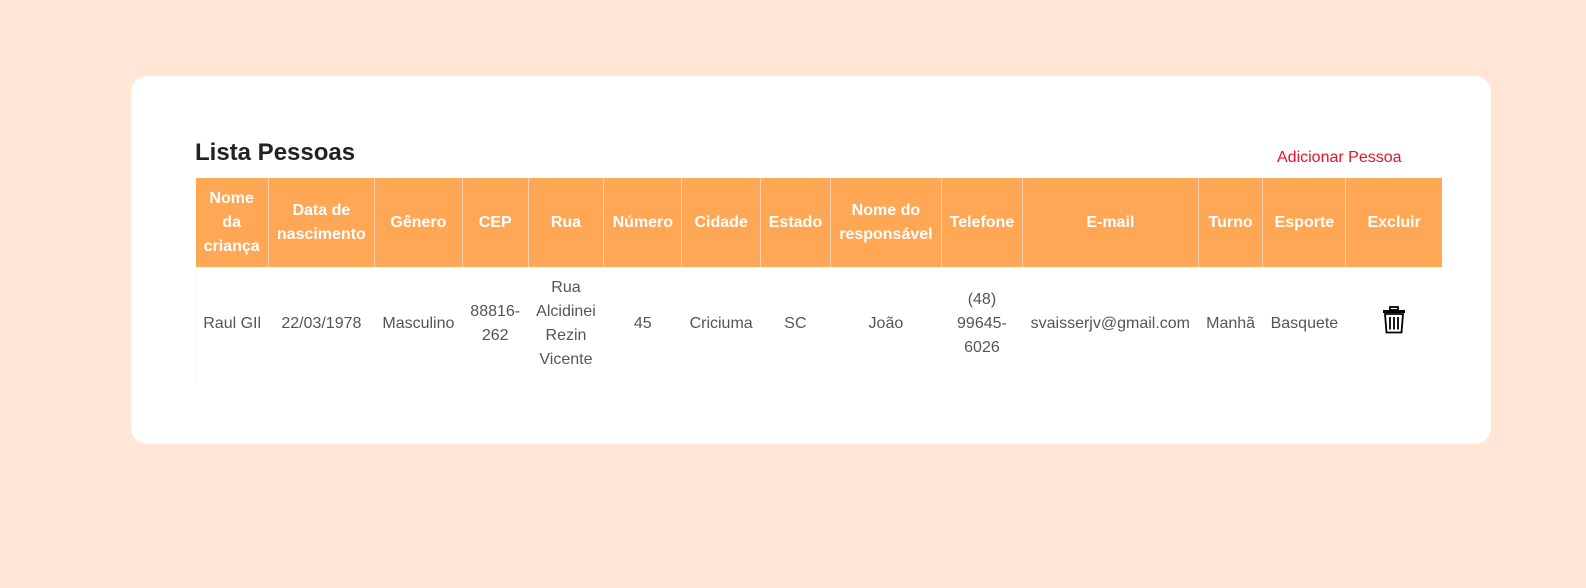 This screenshot has width=1586, height=588. Describe the element at coordinates (1230, 222) in the screenshot. I see `column-header-shift: Turno` at that location.